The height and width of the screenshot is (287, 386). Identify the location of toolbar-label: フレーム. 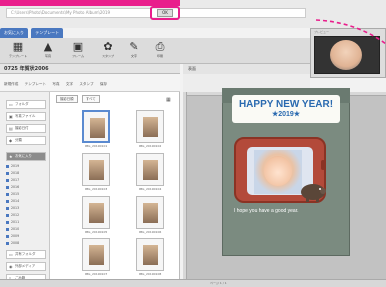
(78, 56).